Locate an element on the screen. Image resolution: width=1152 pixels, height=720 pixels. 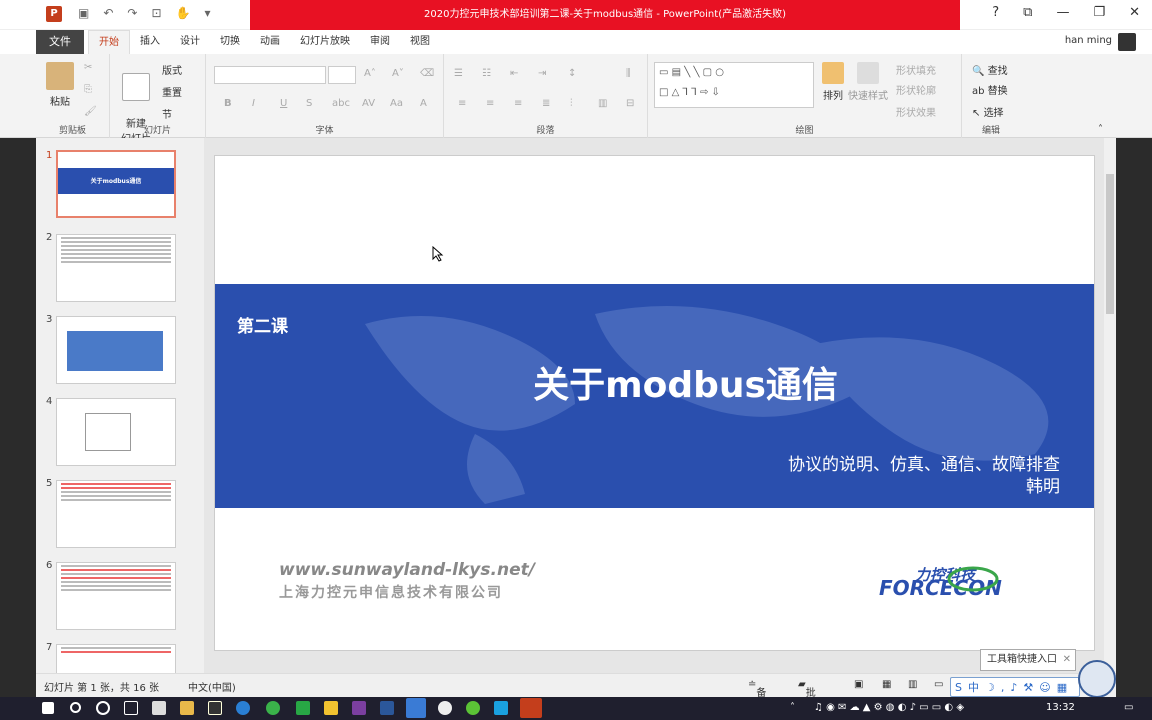
copy-icon: ⎘ is located at coordinates (88, 89).